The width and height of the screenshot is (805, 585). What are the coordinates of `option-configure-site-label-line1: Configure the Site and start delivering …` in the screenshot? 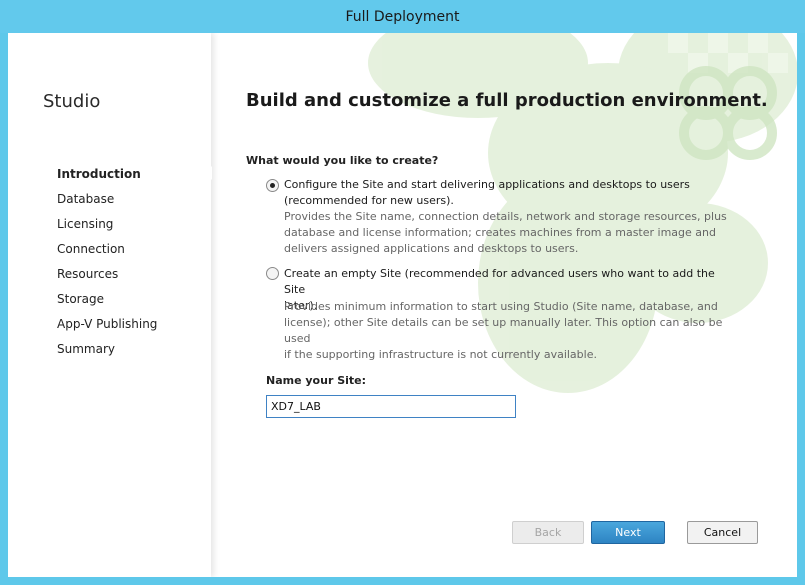 It's located at (487, 184).